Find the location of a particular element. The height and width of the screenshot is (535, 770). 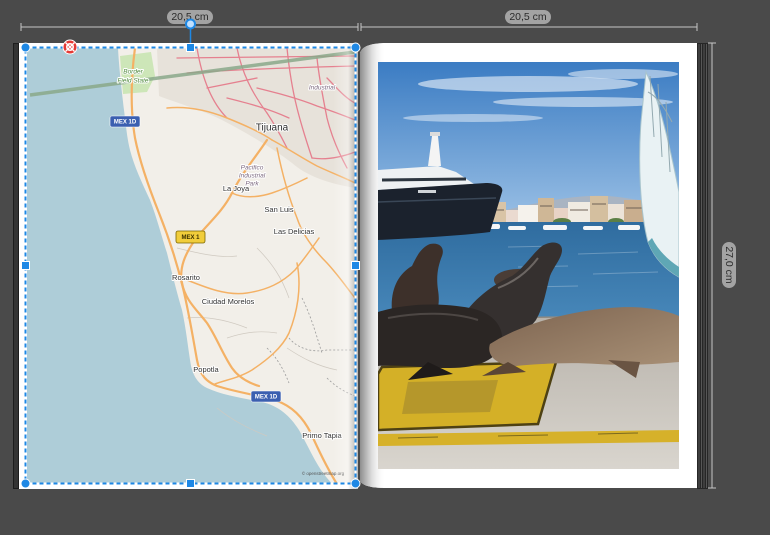

resize-handle-top-right is located at coordinates (355, 47).